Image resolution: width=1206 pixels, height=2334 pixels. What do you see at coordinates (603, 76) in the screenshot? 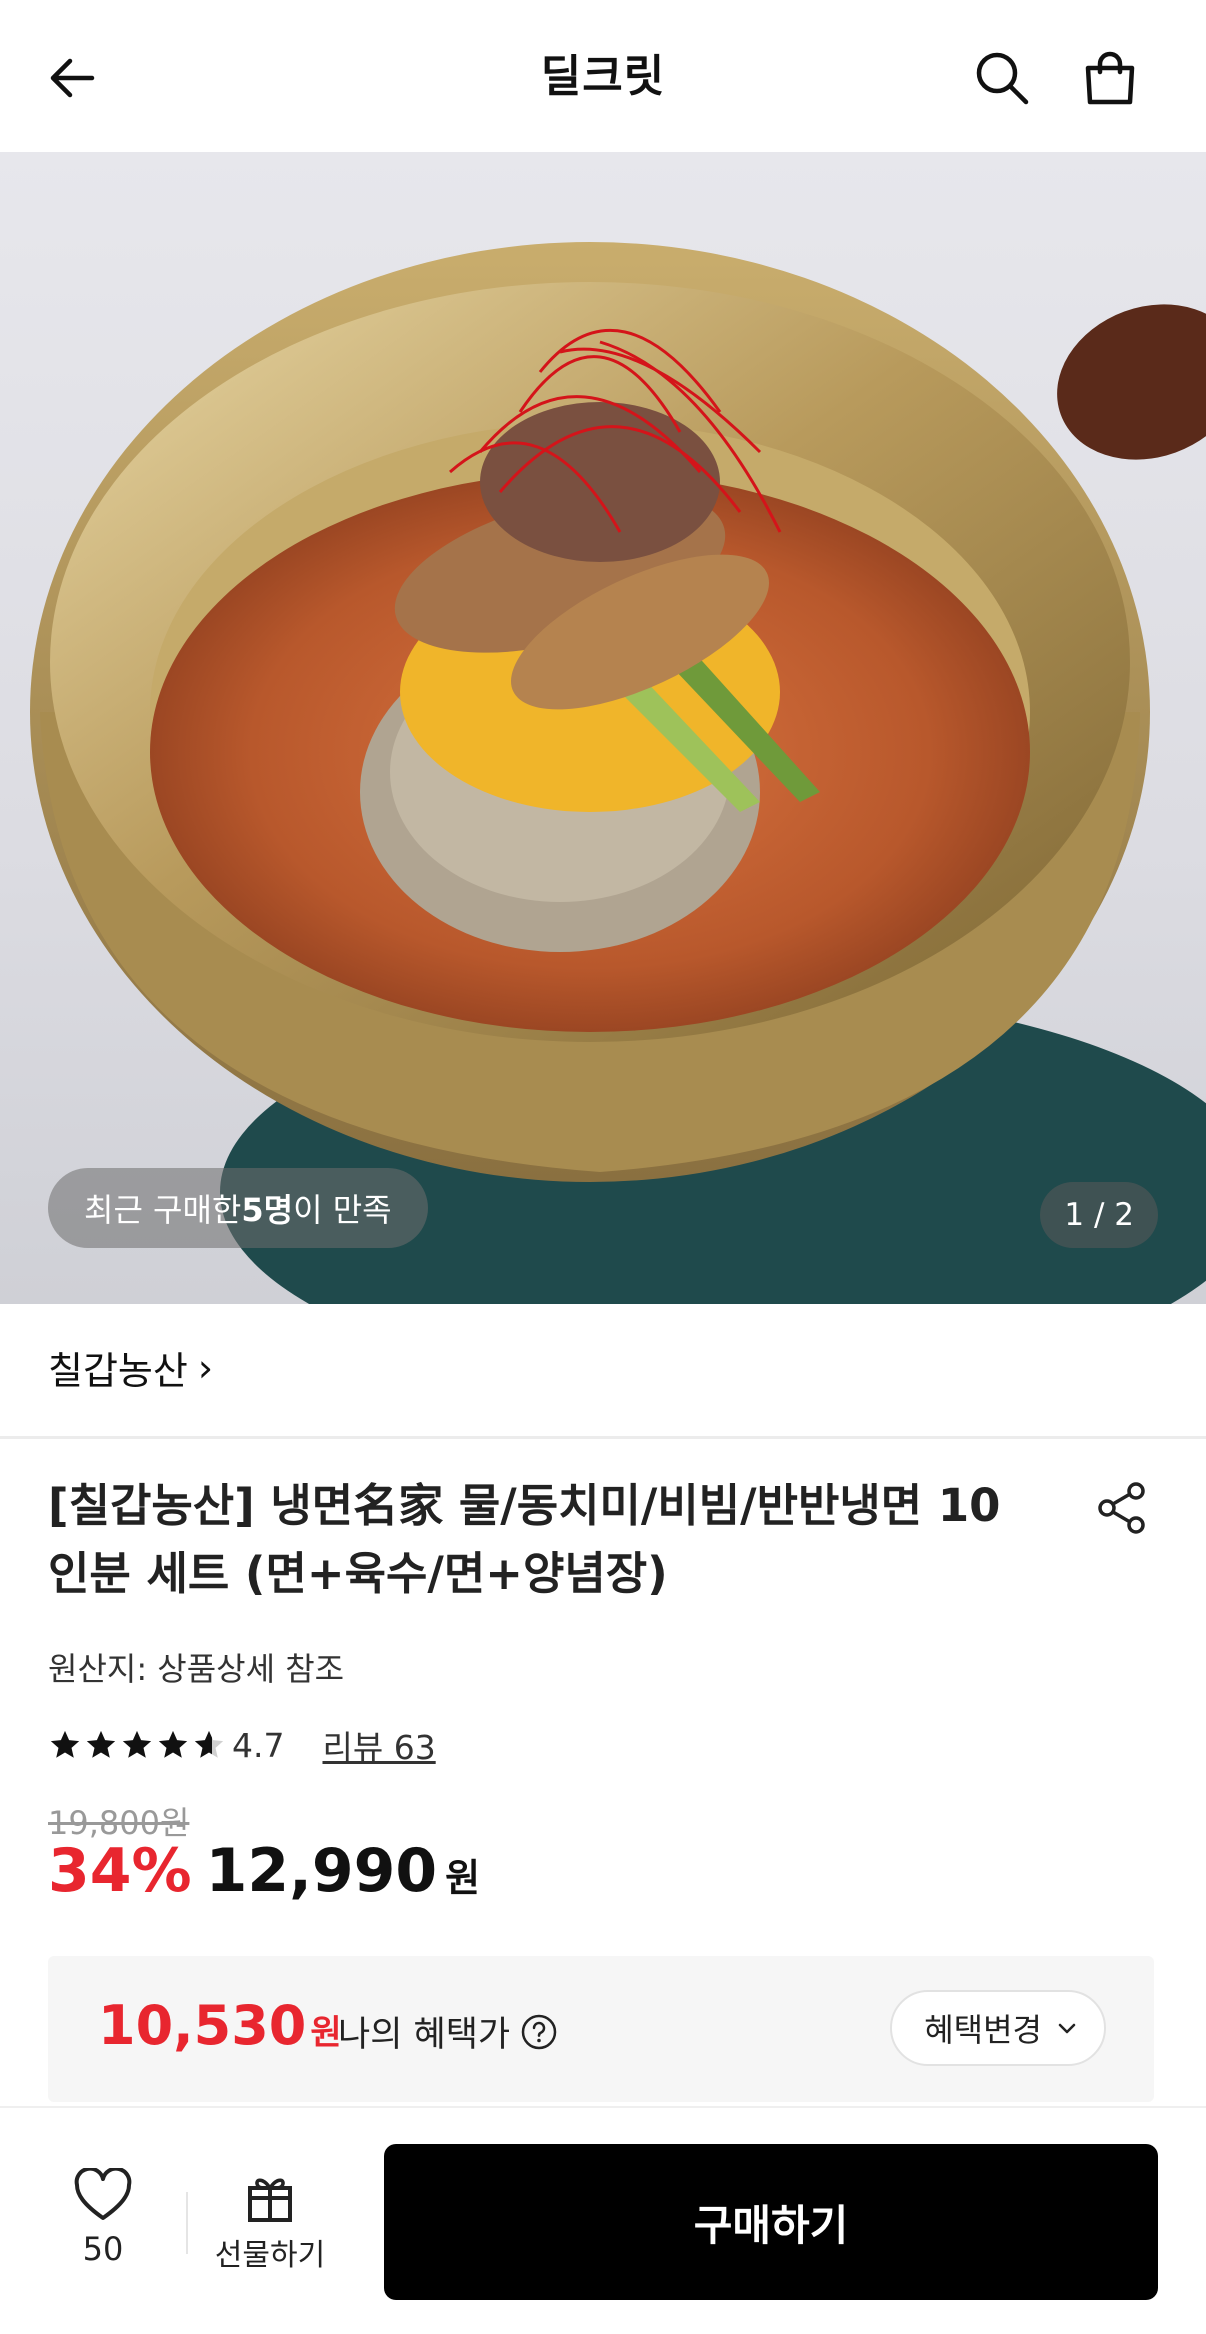
I see `app-header: 딜크릿` at bounding box center [603, 76].